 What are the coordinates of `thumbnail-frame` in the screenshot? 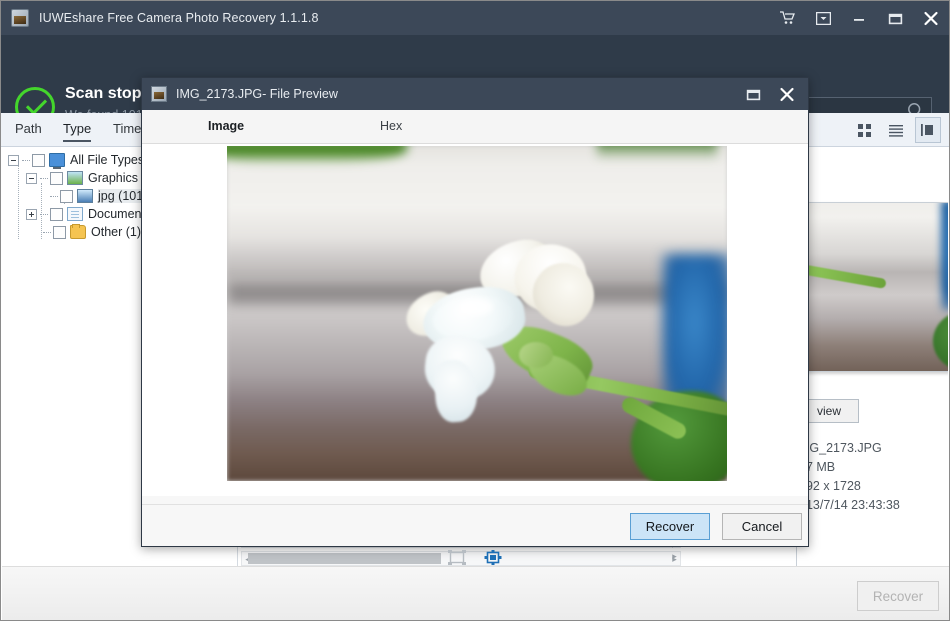 It's located at (873, 287).